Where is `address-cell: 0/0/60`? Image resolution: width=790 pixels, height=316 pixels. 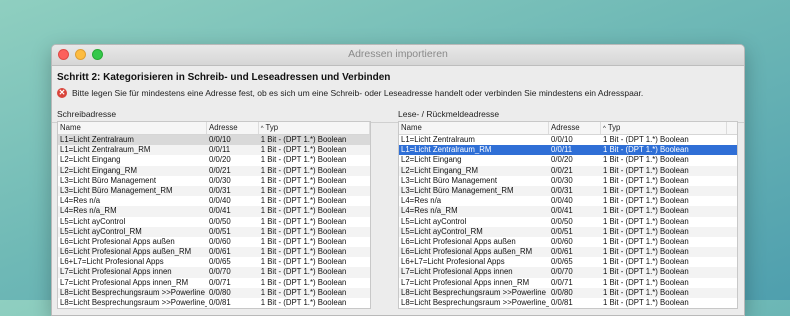 address-cell: 0/0/60 is located at coordinates (562, 241).